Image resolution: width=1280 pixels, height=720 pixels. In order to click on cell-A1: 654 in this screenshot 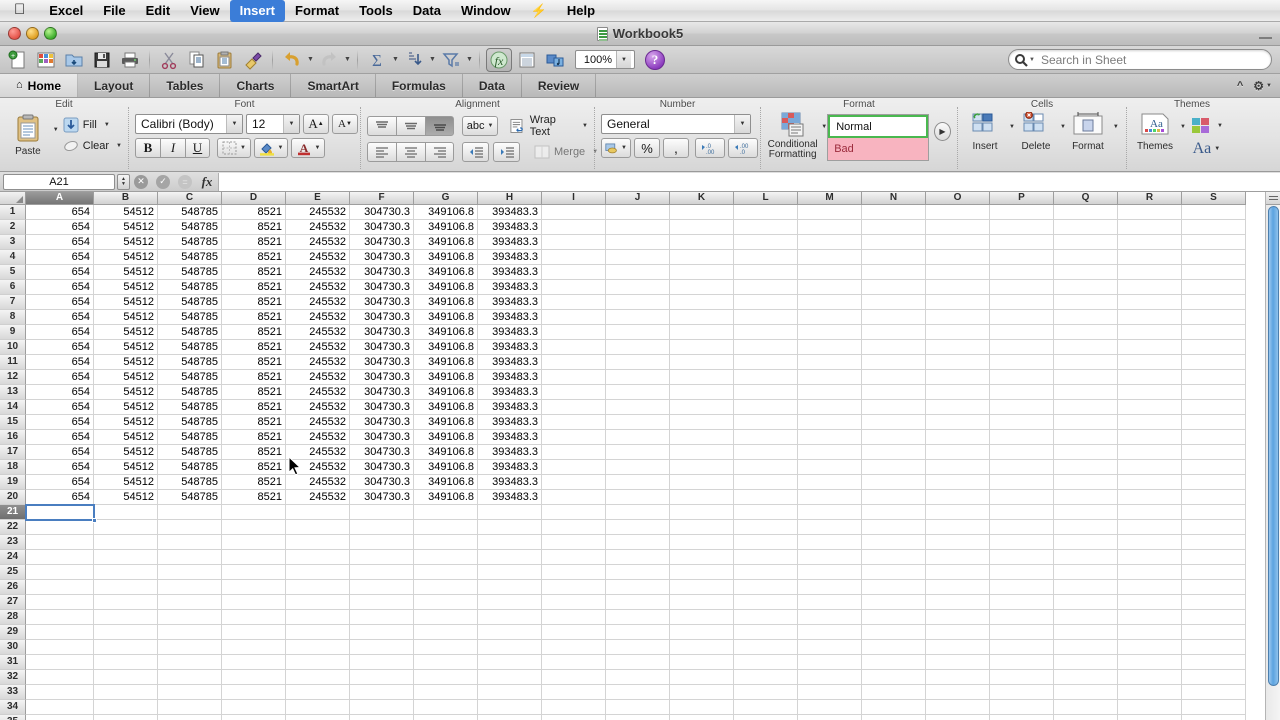, I will do `click(60, 212)`.